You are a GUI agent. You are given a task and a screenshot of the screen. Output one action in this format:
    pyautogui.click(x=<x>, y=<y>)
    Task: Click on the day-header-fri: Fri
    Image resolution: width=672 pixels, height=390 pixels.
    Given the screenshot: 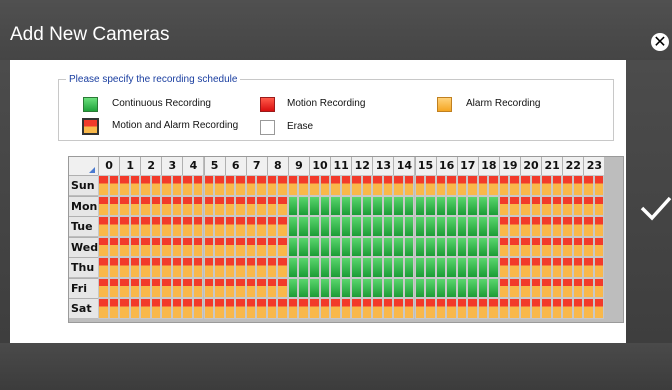 What is the action you would take?
    pyautogui.click(x=83, y=287)
    